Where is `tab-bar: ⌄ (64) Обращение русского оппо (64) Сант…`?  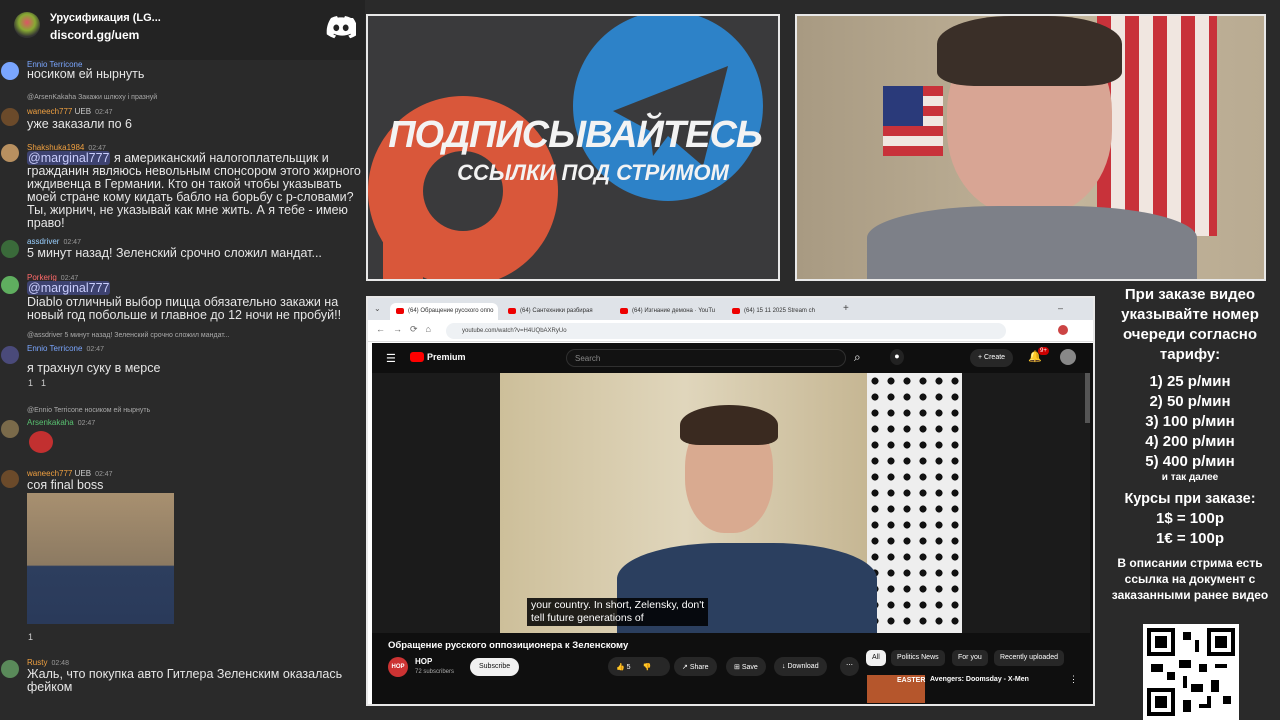 tab-bar: ⌄ (64) Обращение русского оппо (64) Сант… is located at coordinates (730, 309).